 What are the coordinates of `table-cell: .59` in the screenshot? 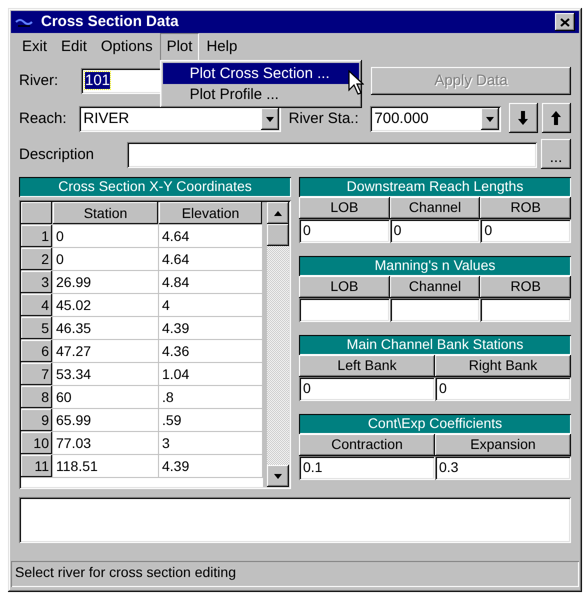 It's located at (211, 420).